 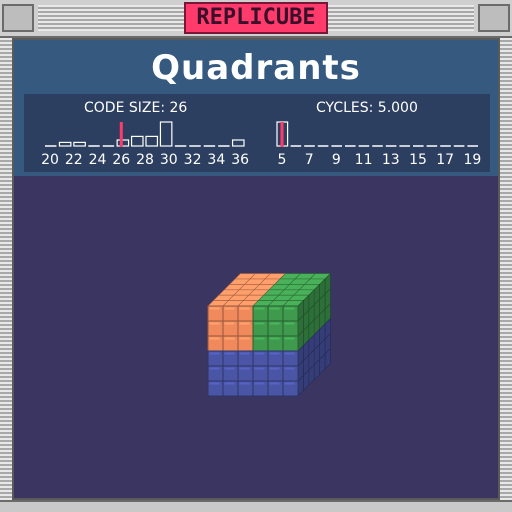 I want to click on code-size-tick-label: 34, so click(x=216, y=160).